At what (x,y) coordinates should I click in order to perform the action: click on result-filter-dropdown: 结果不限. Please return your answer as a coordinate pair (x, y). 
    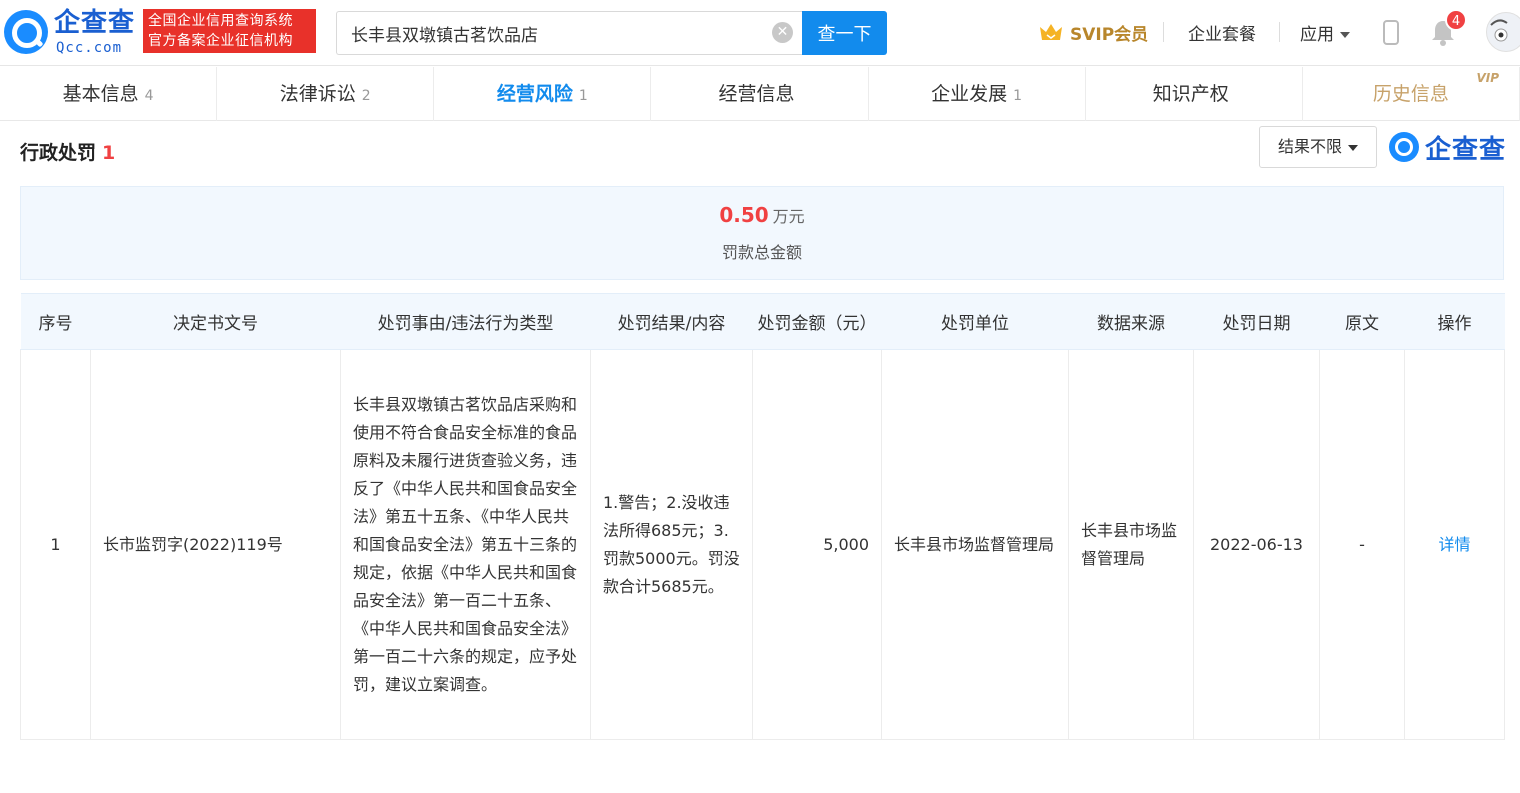
    Looking at the image, I should click on (1318, 147).